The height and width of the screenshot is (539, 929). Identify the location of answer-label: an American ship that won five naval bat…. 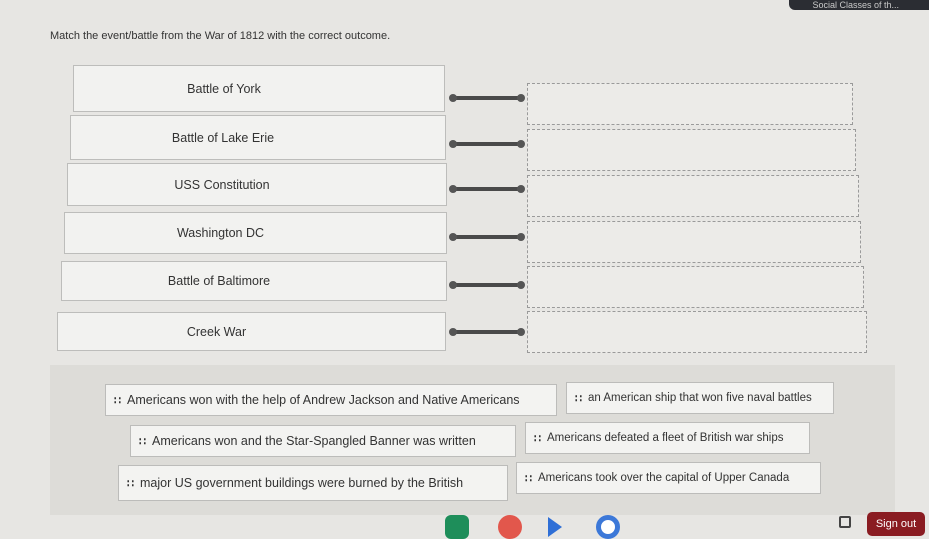
(700, 398).